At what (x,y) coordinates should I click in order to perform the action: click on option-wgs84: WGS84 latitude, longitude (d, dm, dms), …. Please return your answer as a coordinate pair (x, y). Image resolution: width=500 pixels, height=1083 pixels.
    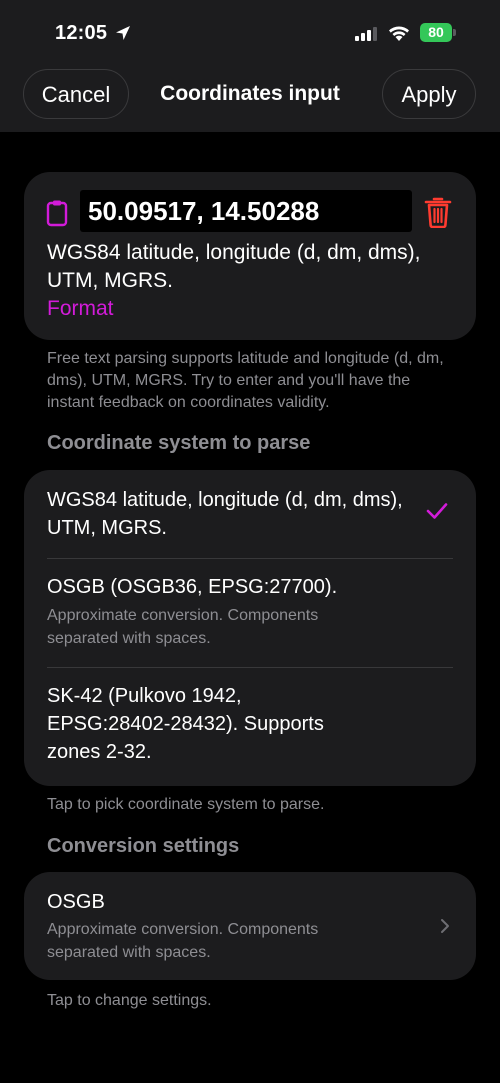
    Looking at the image, I should click on (250, 514).